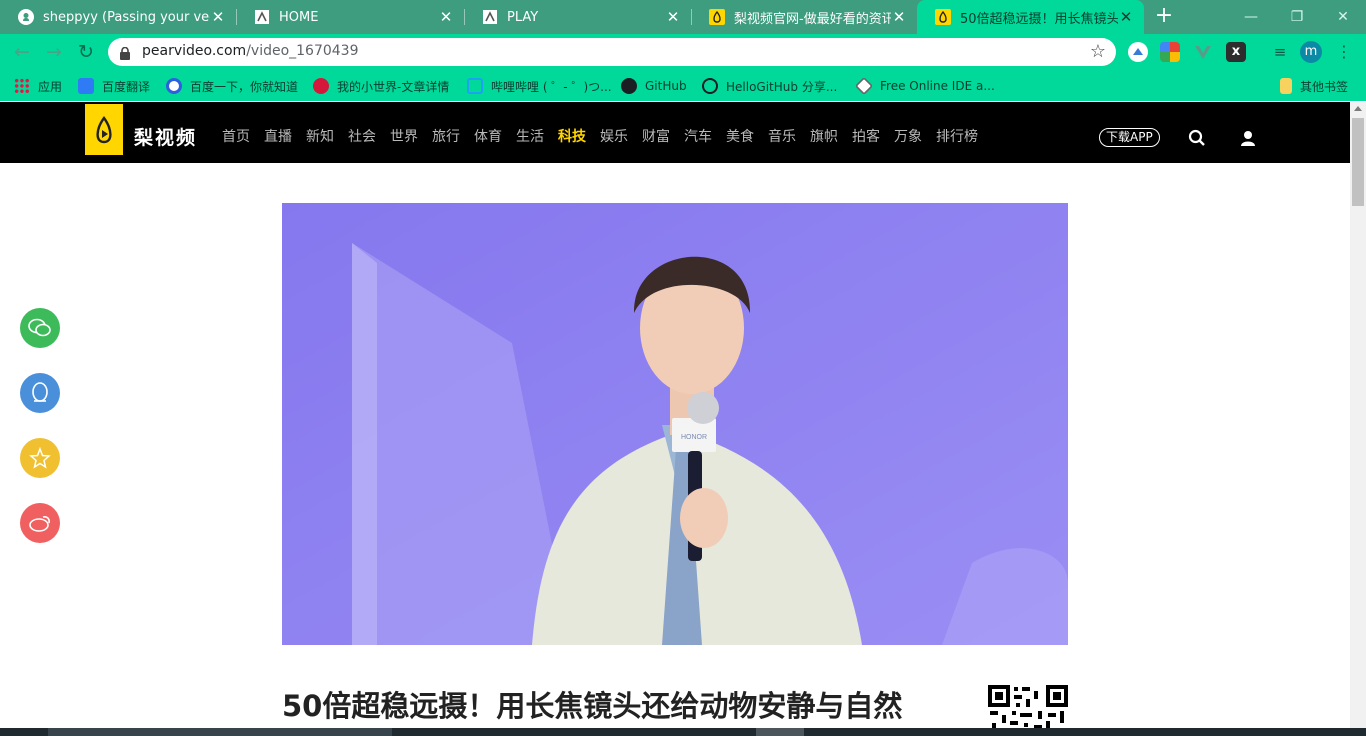 This screenshot has width=1366, height=736. What do you see at coordinates (1297, 17) in the screenshot?
I see `restore-icon: ❐` at bounding box center [1297, 17].